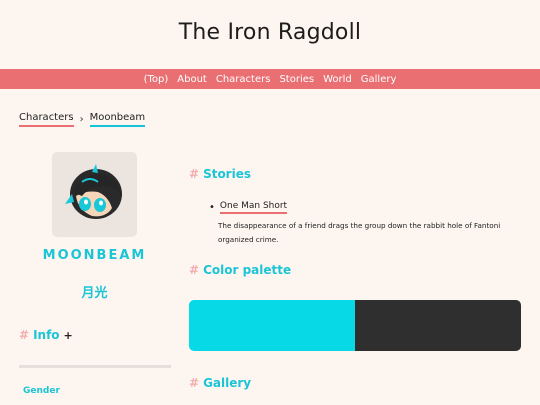 The height and width of the screenshot is (405, 540). Describe the element at coordinates (156, 79) in the screenshot. I see `nav-item-top: (Top)` at that location.